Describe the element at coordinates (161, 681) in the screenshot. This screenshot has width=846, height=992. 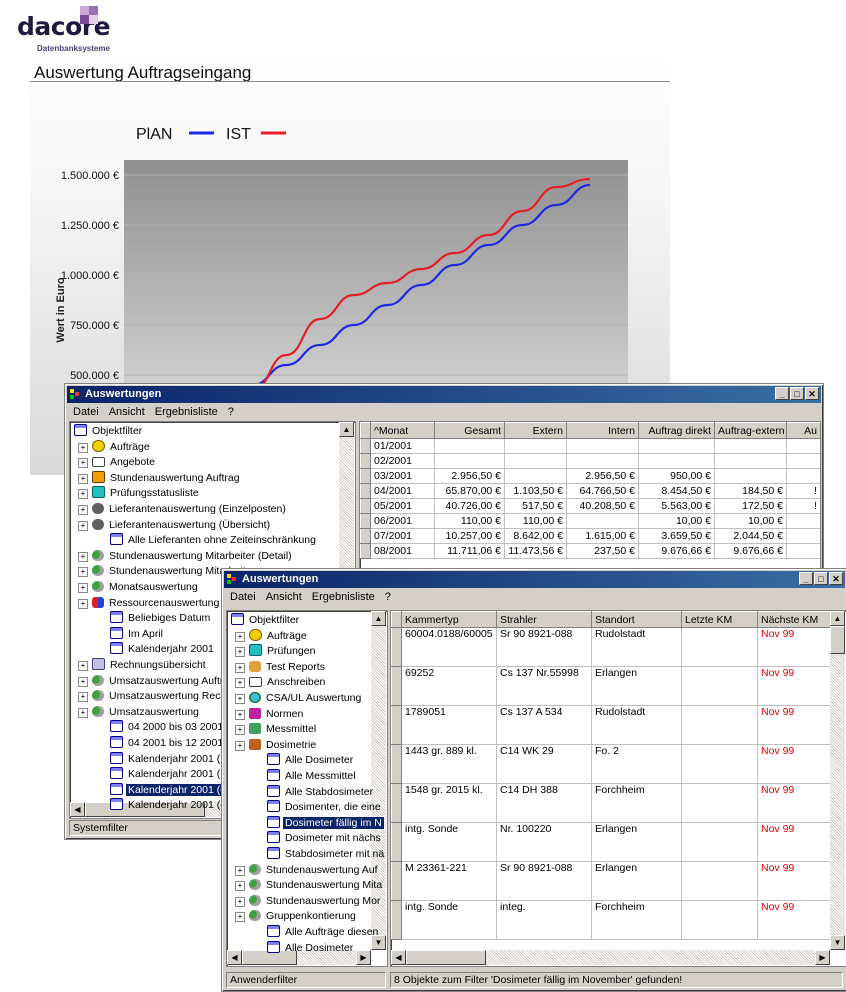
I see `tree-item: Umsatzauswertung Auftra` at that location.